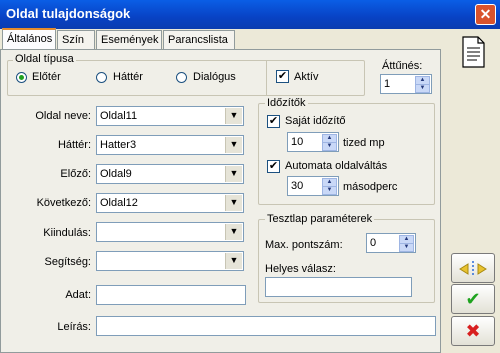 This screenshot has width=500, height=353. Describe the element at coordinates (29, 39) in the screenshot. I see `tab-general: Általános` at that location.